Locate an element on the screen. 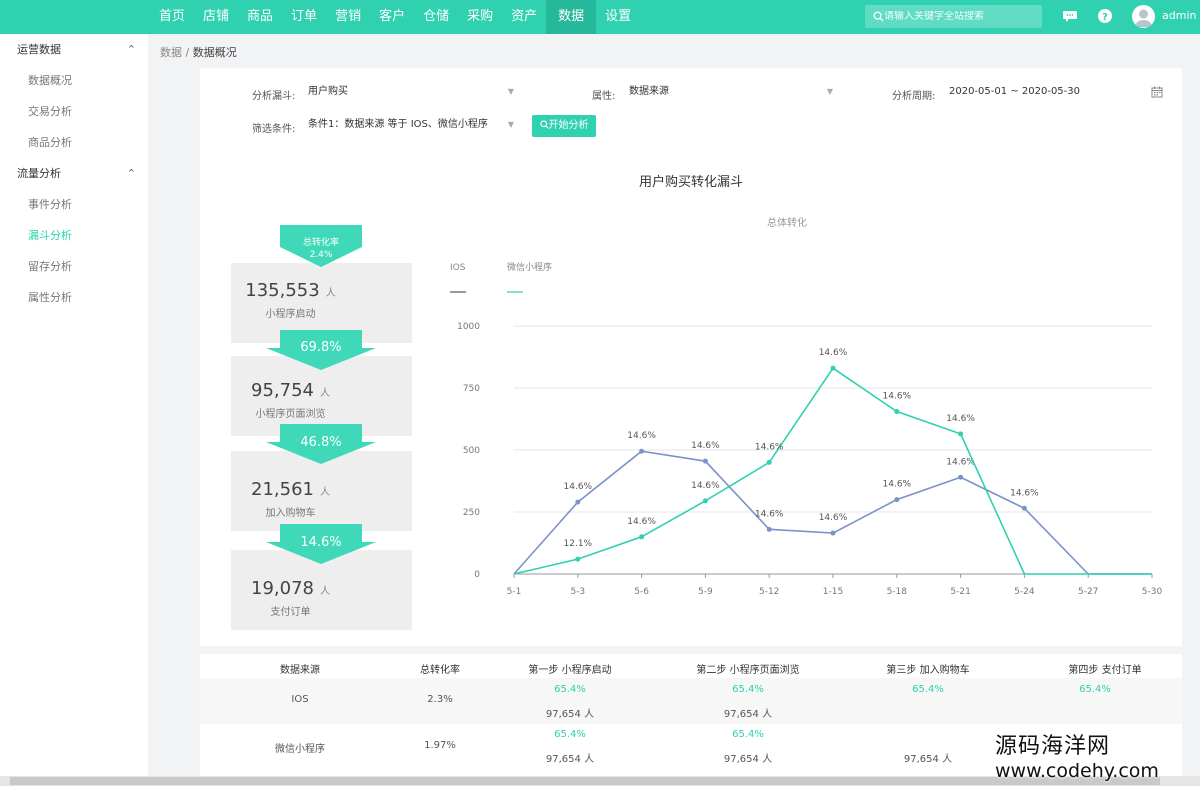 This screenshot has width=1200, height=786. search-input is located at coordinates (959, 16).